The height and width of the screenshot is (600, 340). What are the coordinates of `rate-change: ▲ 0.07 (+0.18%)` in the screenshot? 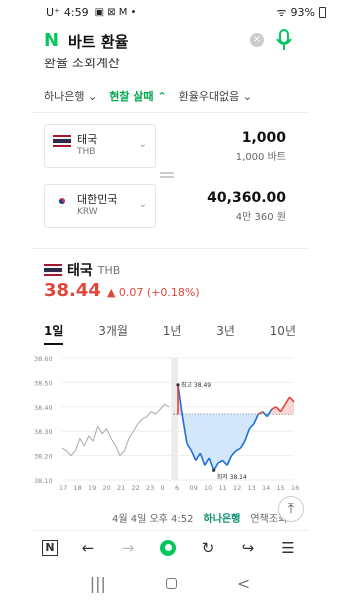 It's located at (153, 292).